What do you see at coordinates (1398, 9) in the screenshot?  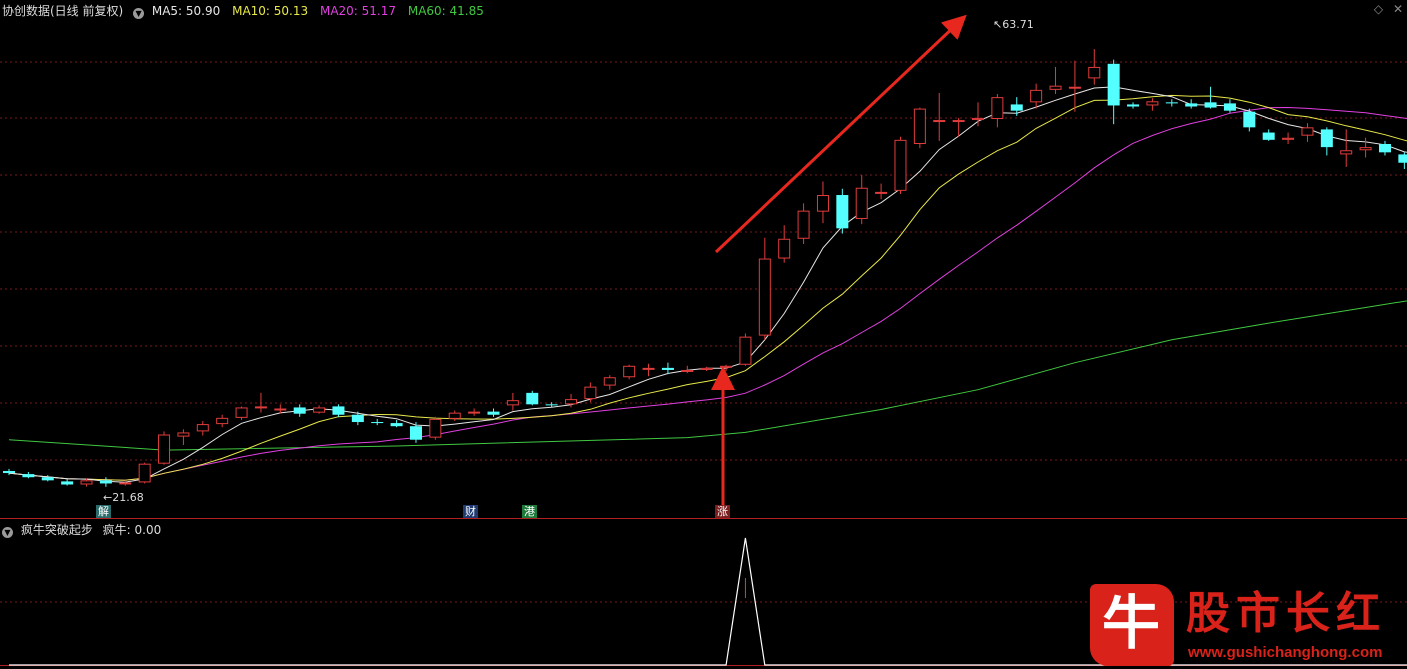 I see `close-icon: ✕` at bounding box center [1398, 9].